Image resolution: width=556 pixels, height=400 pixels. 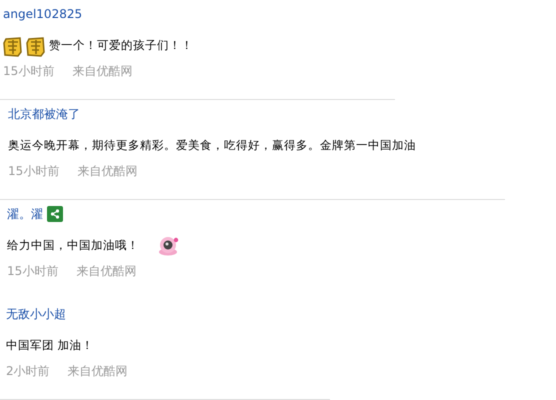 What do you see at coordinates (121, 45) in the screenshot?
I see `comment-text: 赞一个！可爱的孩子们！！` at bounding box center [121, 45].